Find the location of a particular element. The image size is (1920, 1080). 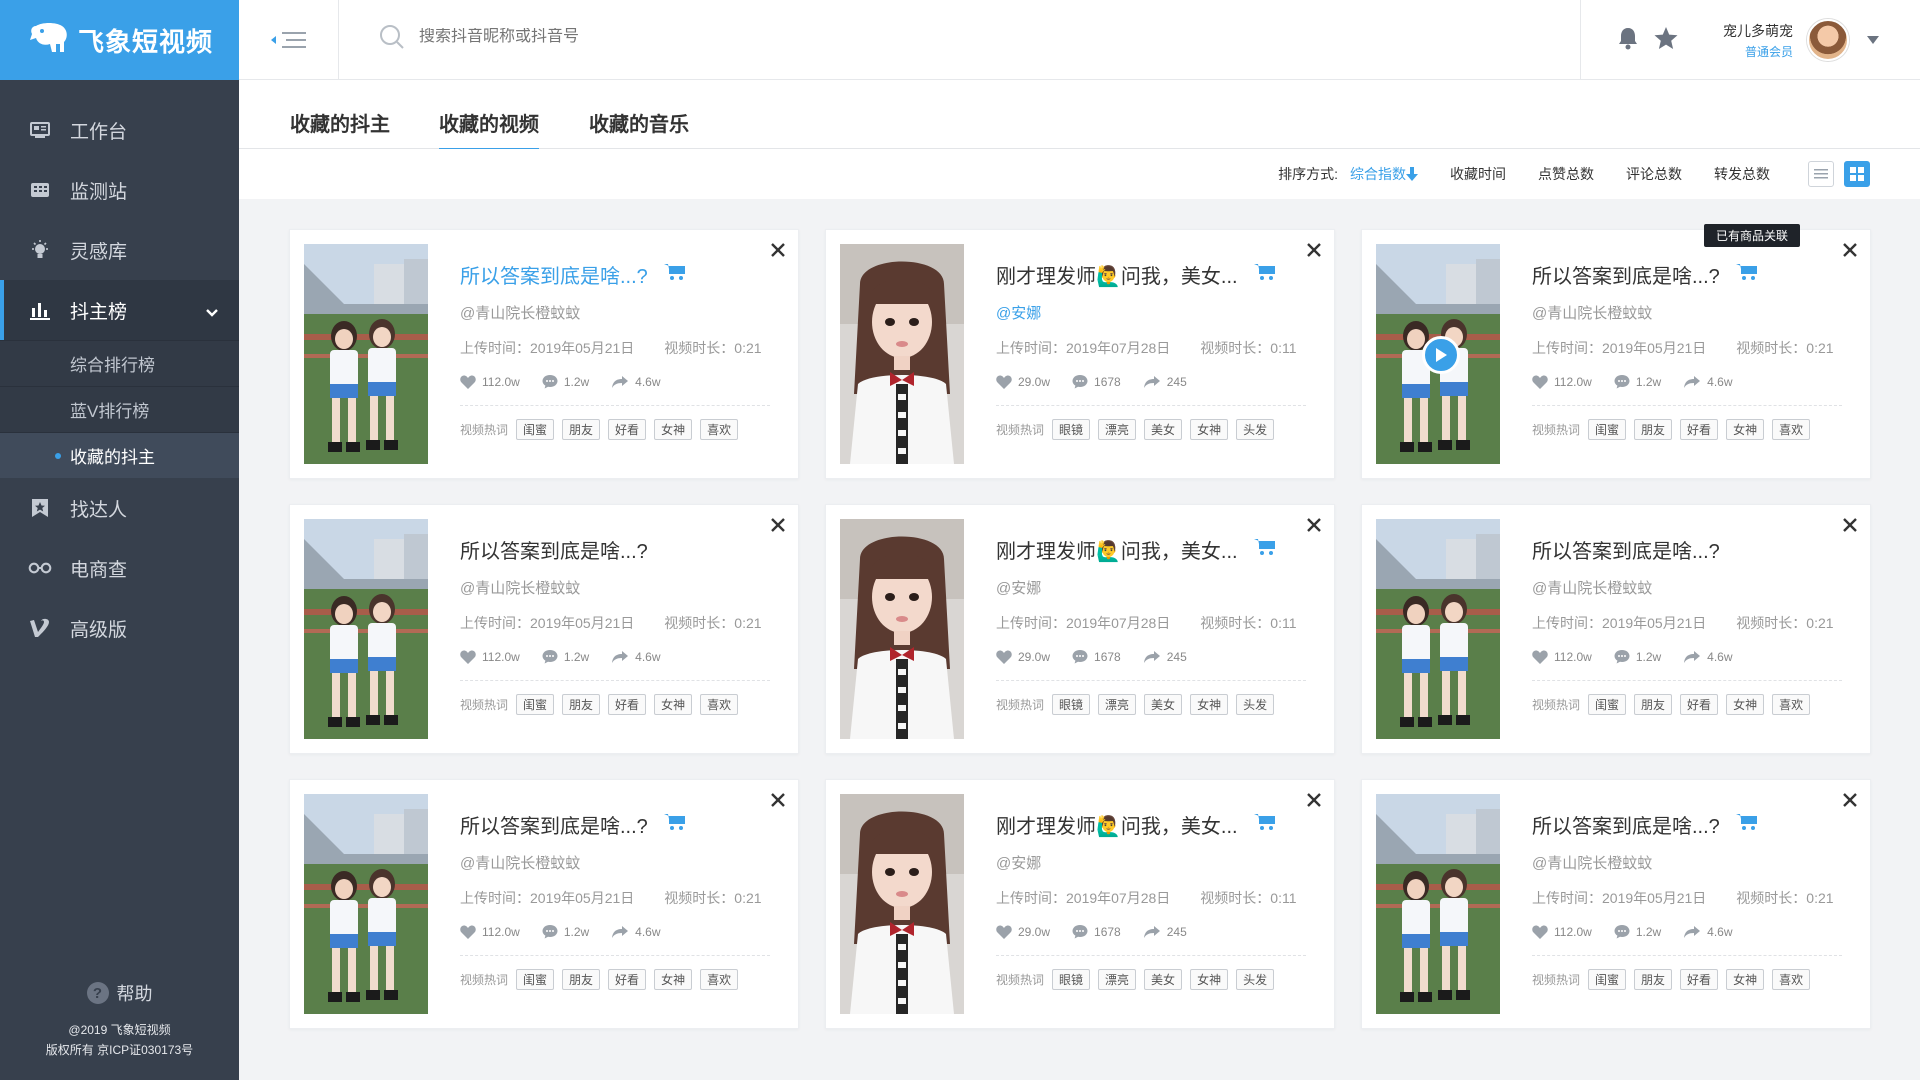

sort-option-comments: 评论总数 is located at coordinates (1654, 174).